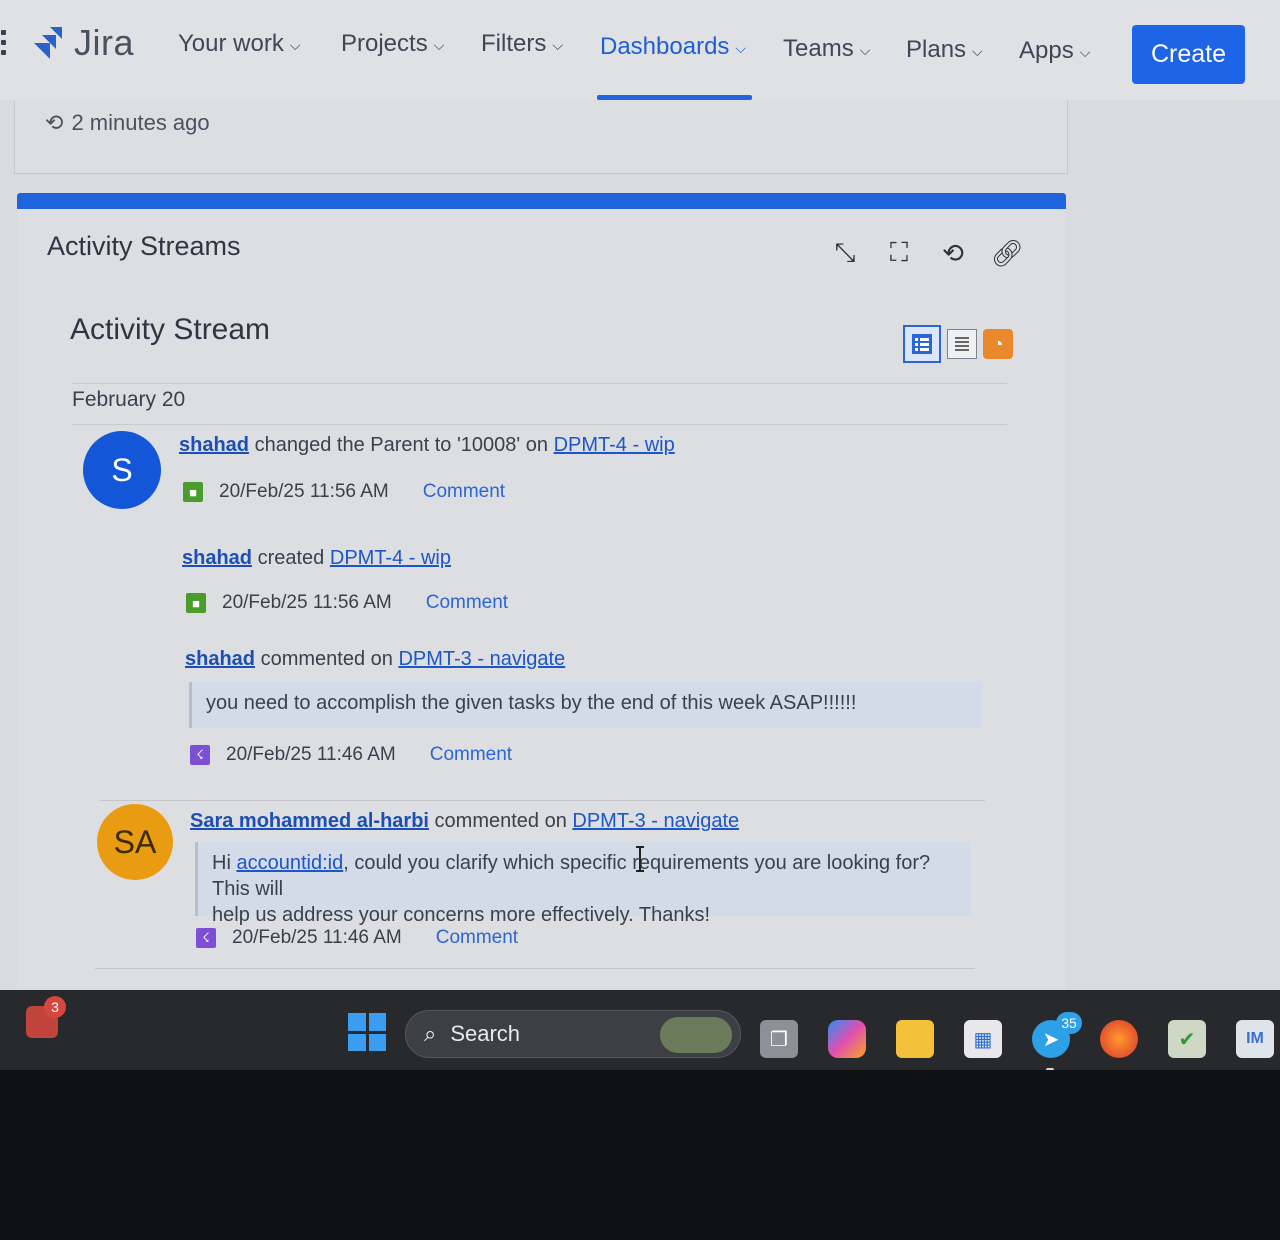 This screenshot has width=1280, height=1240. What do you see at coordinates (221, 863) in the screenshot?
I see `quote-text: Hi` at bounding box center [221, 863].